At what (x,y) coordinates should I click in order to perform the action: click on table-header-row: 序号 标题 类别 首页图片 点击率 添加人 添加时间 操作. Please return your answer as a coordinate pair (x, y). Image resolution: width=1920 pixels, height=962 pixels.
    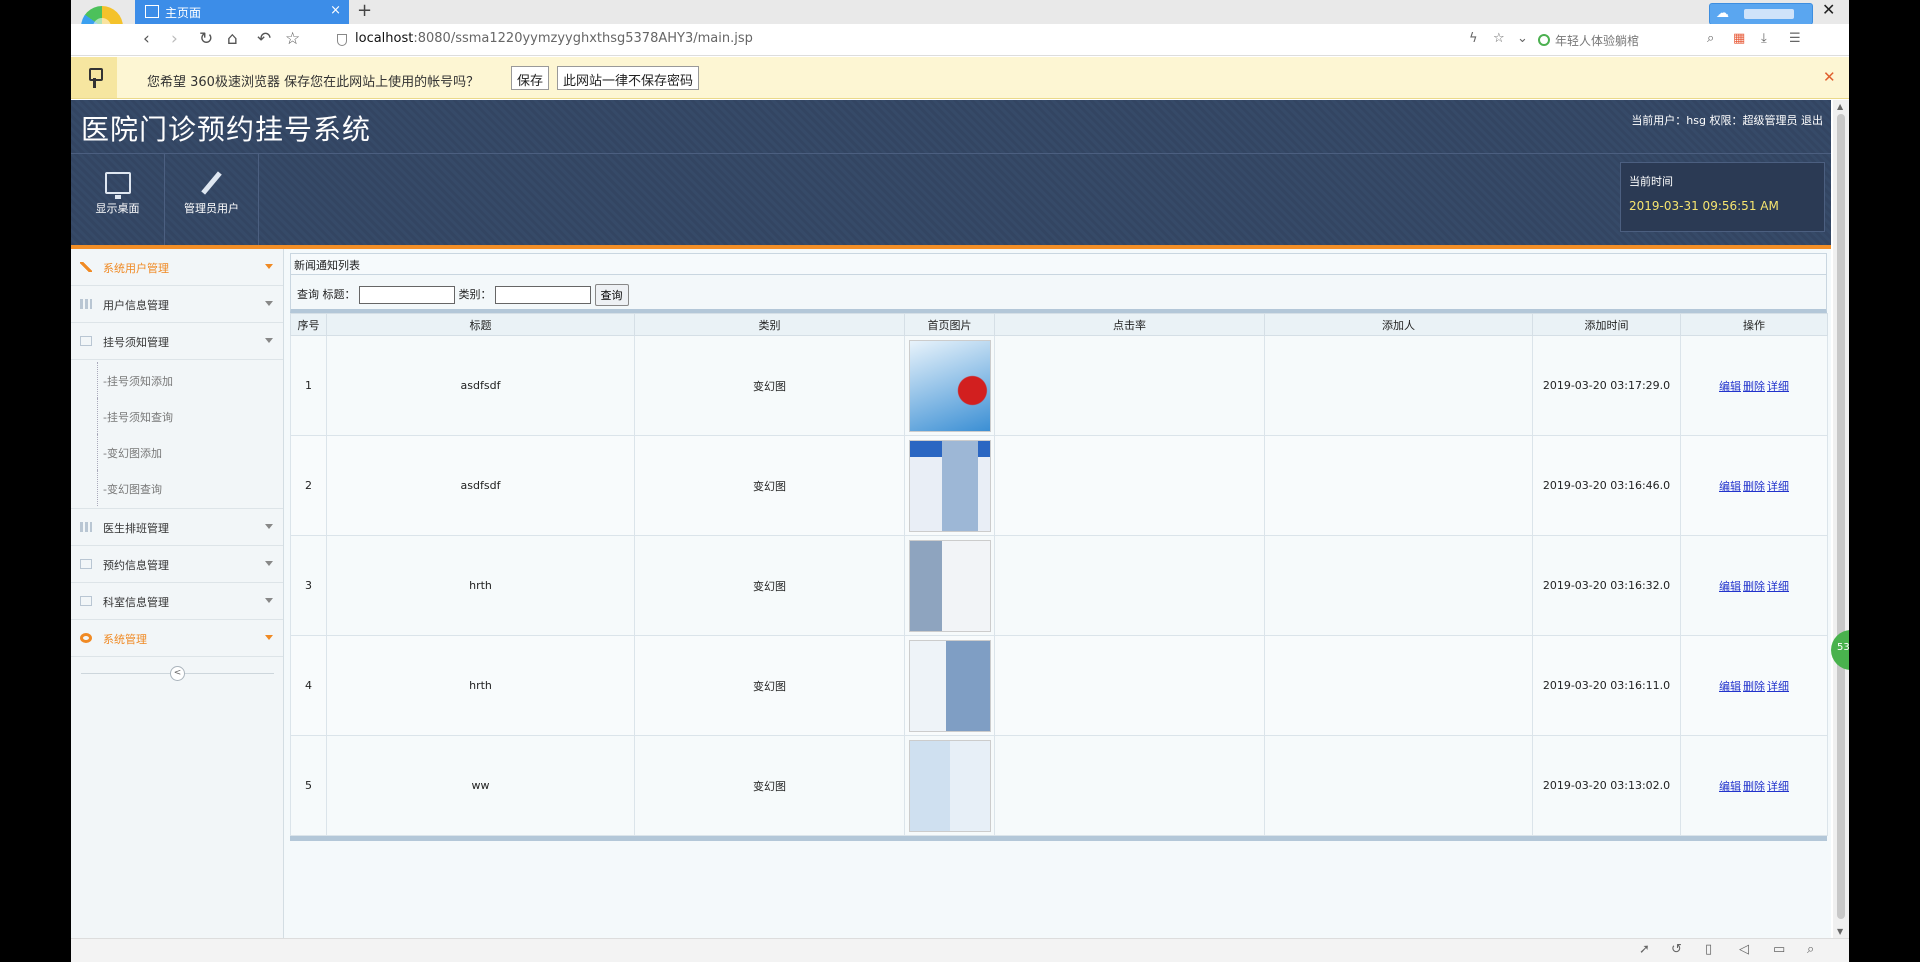
    Looking at the image, I should click on (1059, 324).